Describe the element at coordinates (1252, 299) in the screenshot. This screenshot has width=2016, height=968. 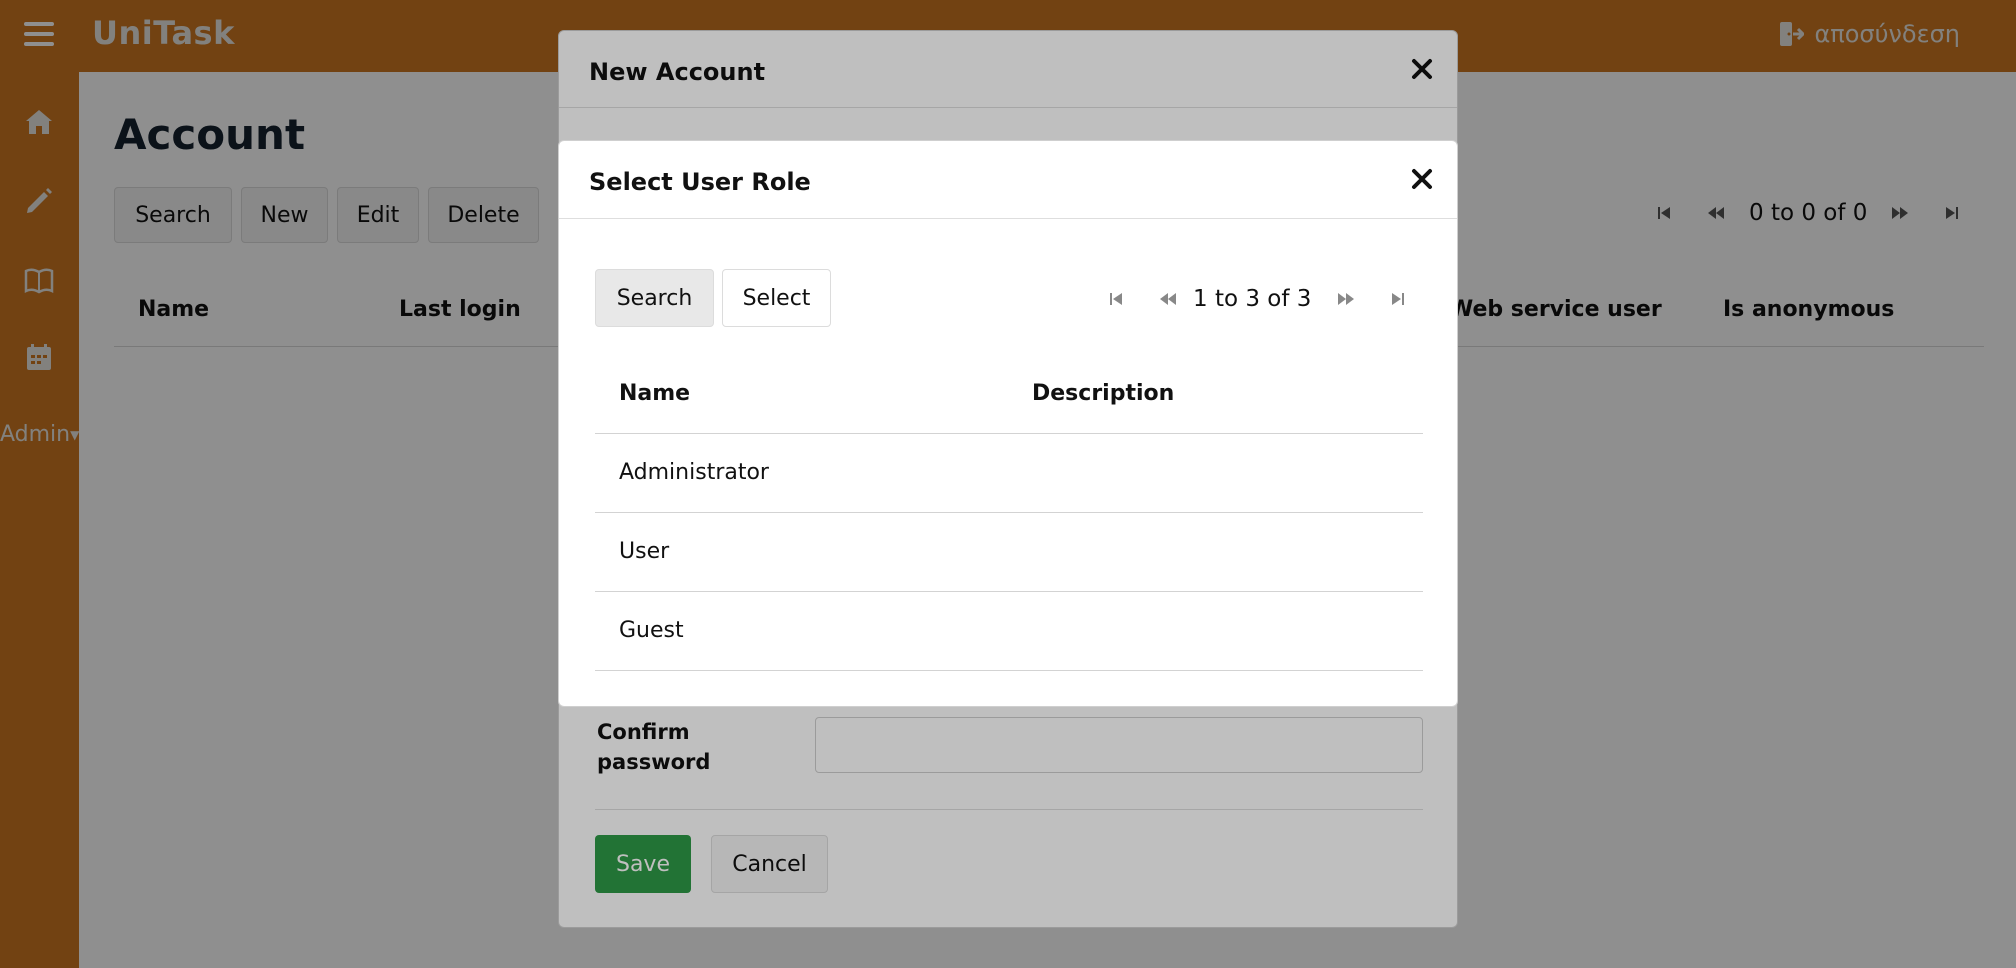
I see `role-pager-text: 1 to 3 of 3` at that location.